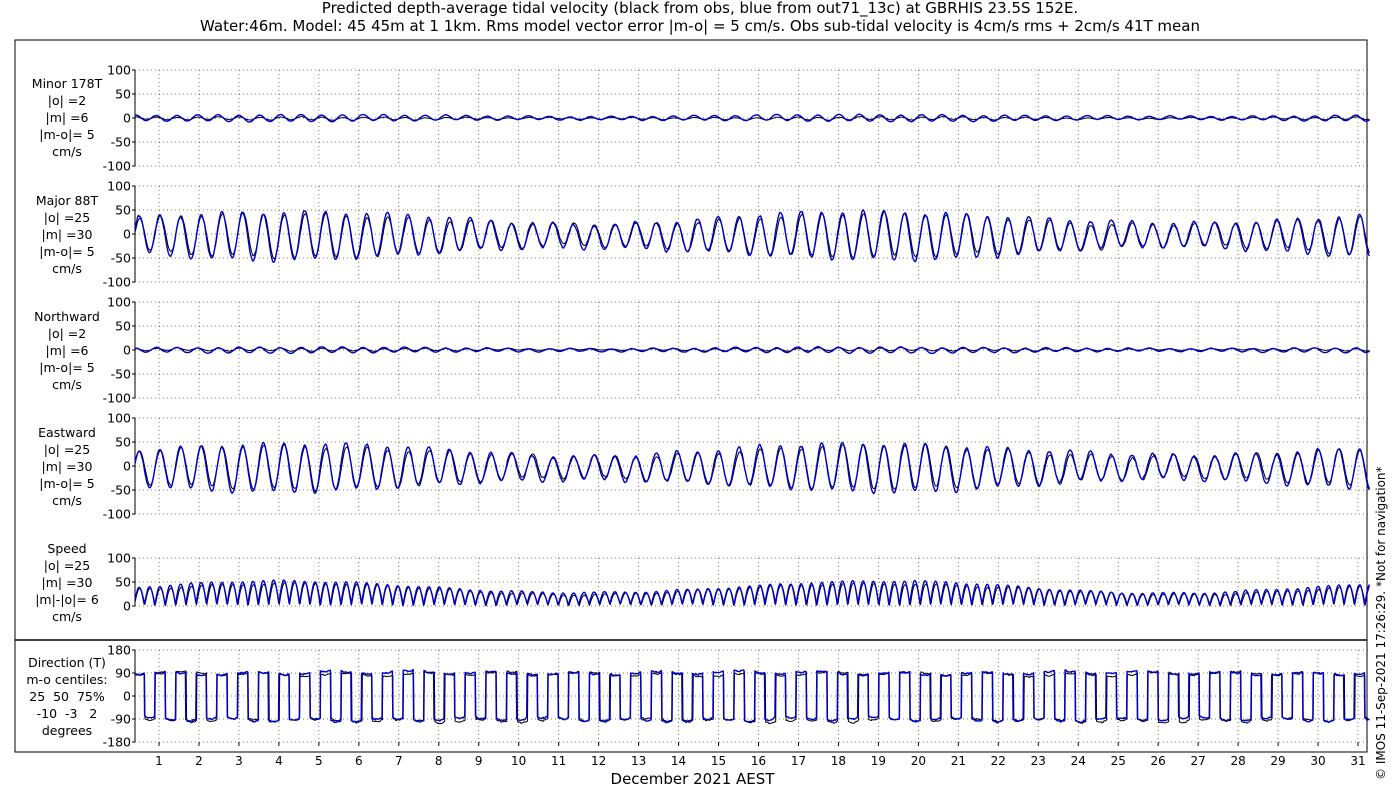 This screenshot has width=1400, height=800. I want to click on northward-ytick-label: 0, so click(127, 350).